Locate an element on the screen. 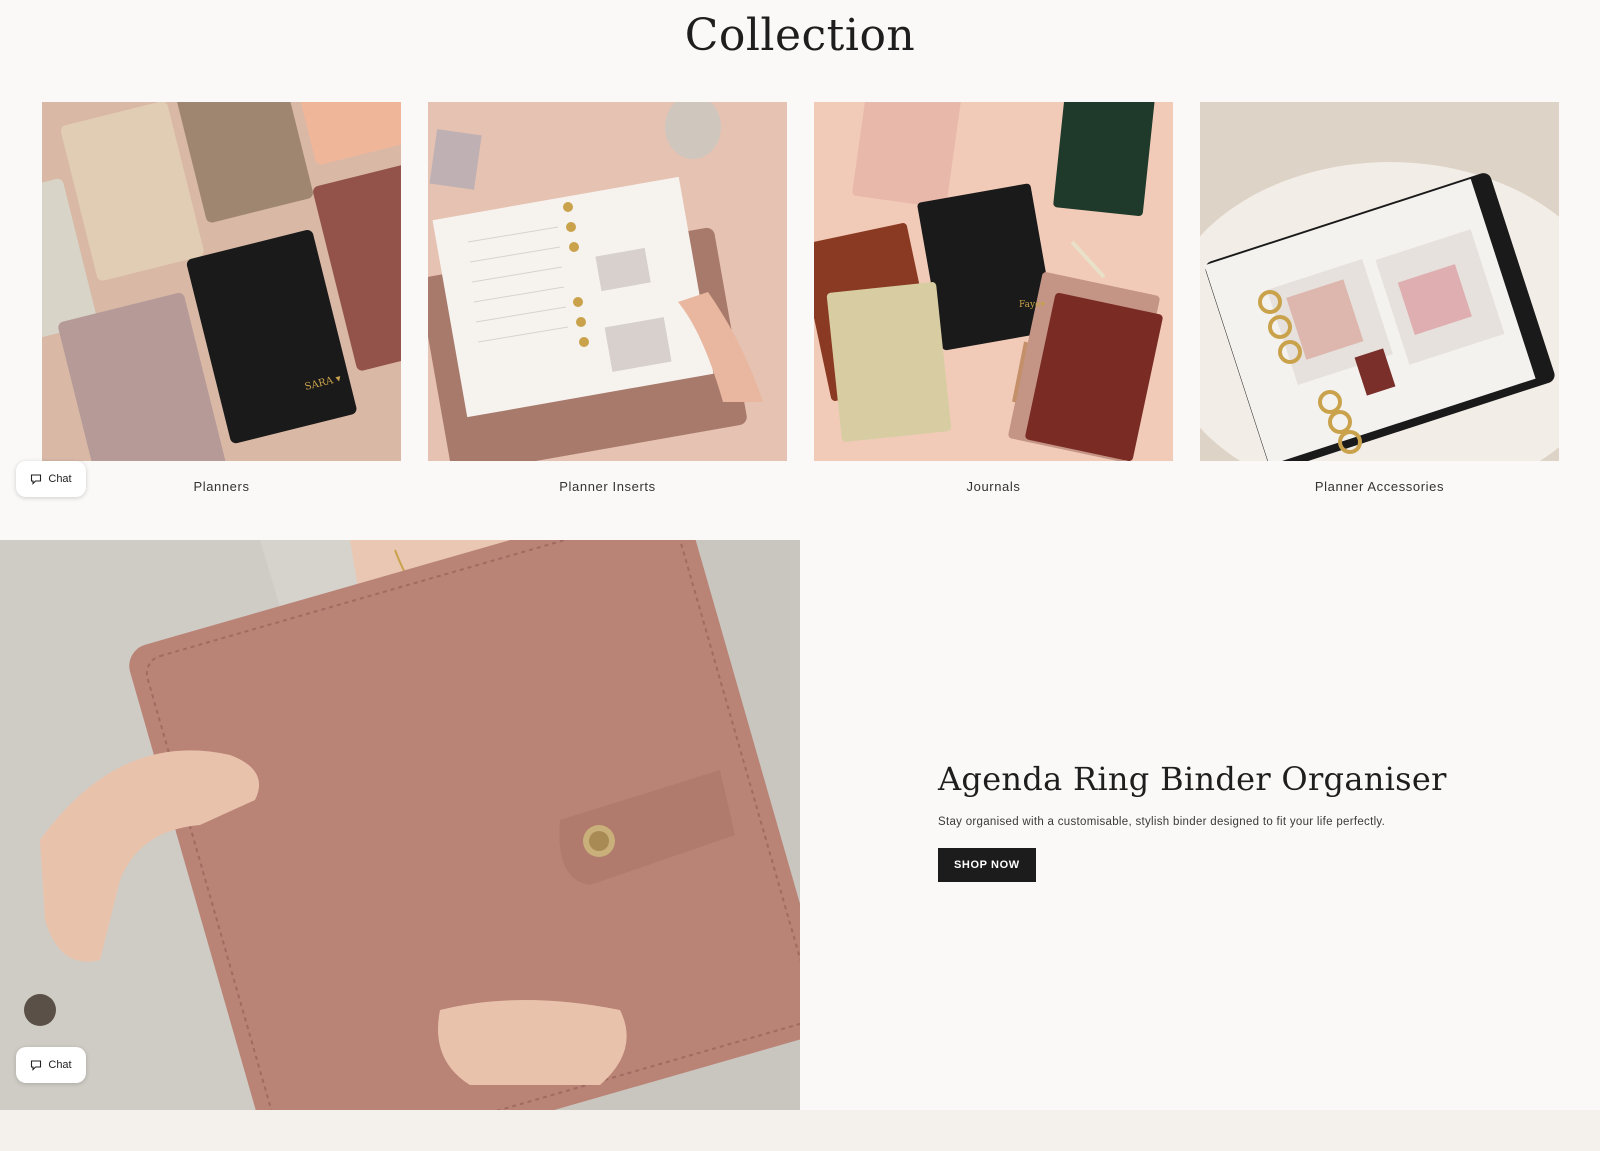 The image size is (1600, 1151). chat-button: Chat is located at coordinates (51, 479).